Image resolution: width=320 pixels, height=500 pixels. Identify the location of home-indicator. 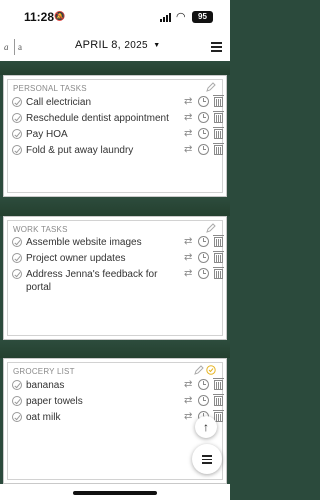
(115, 493).